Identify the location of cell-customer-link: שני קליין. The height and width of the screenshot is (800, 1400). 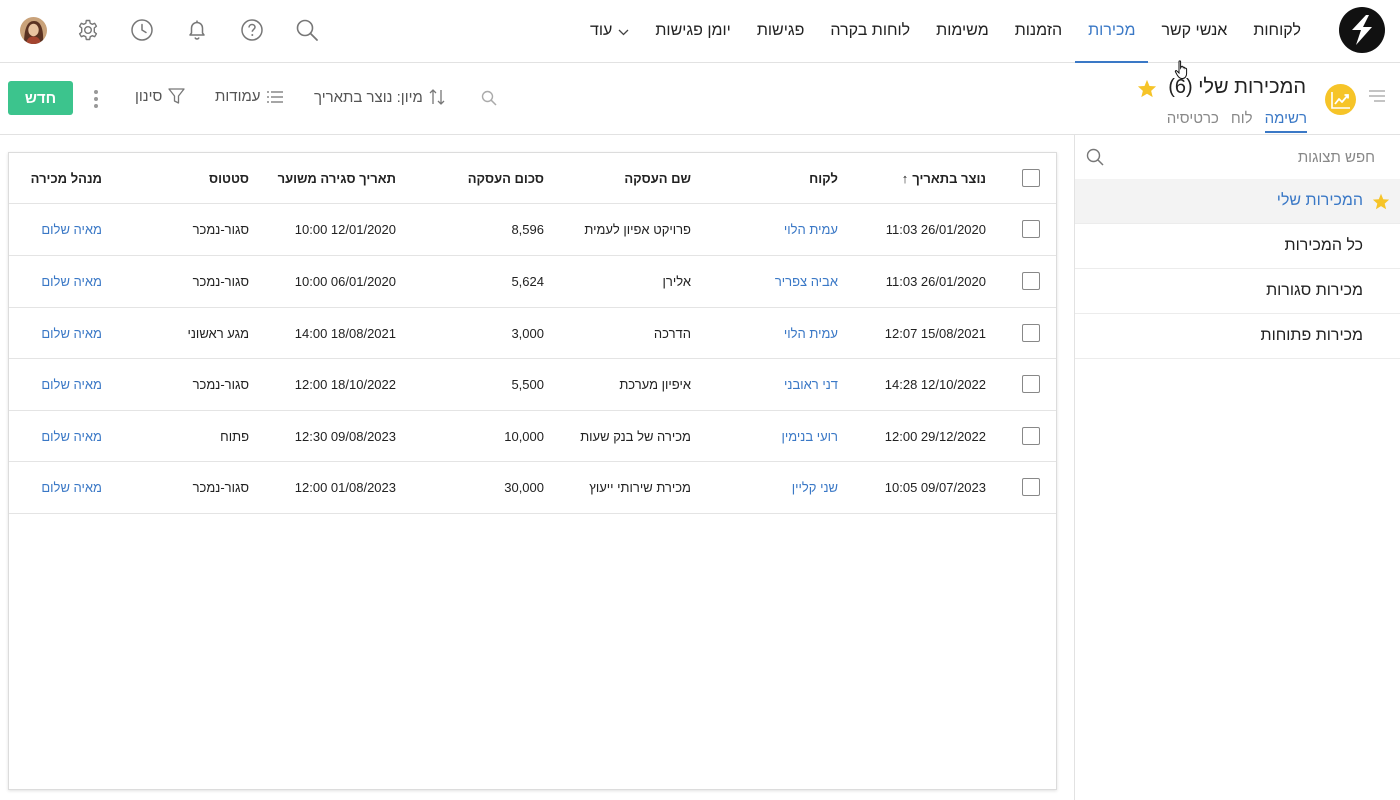
(815, 487).